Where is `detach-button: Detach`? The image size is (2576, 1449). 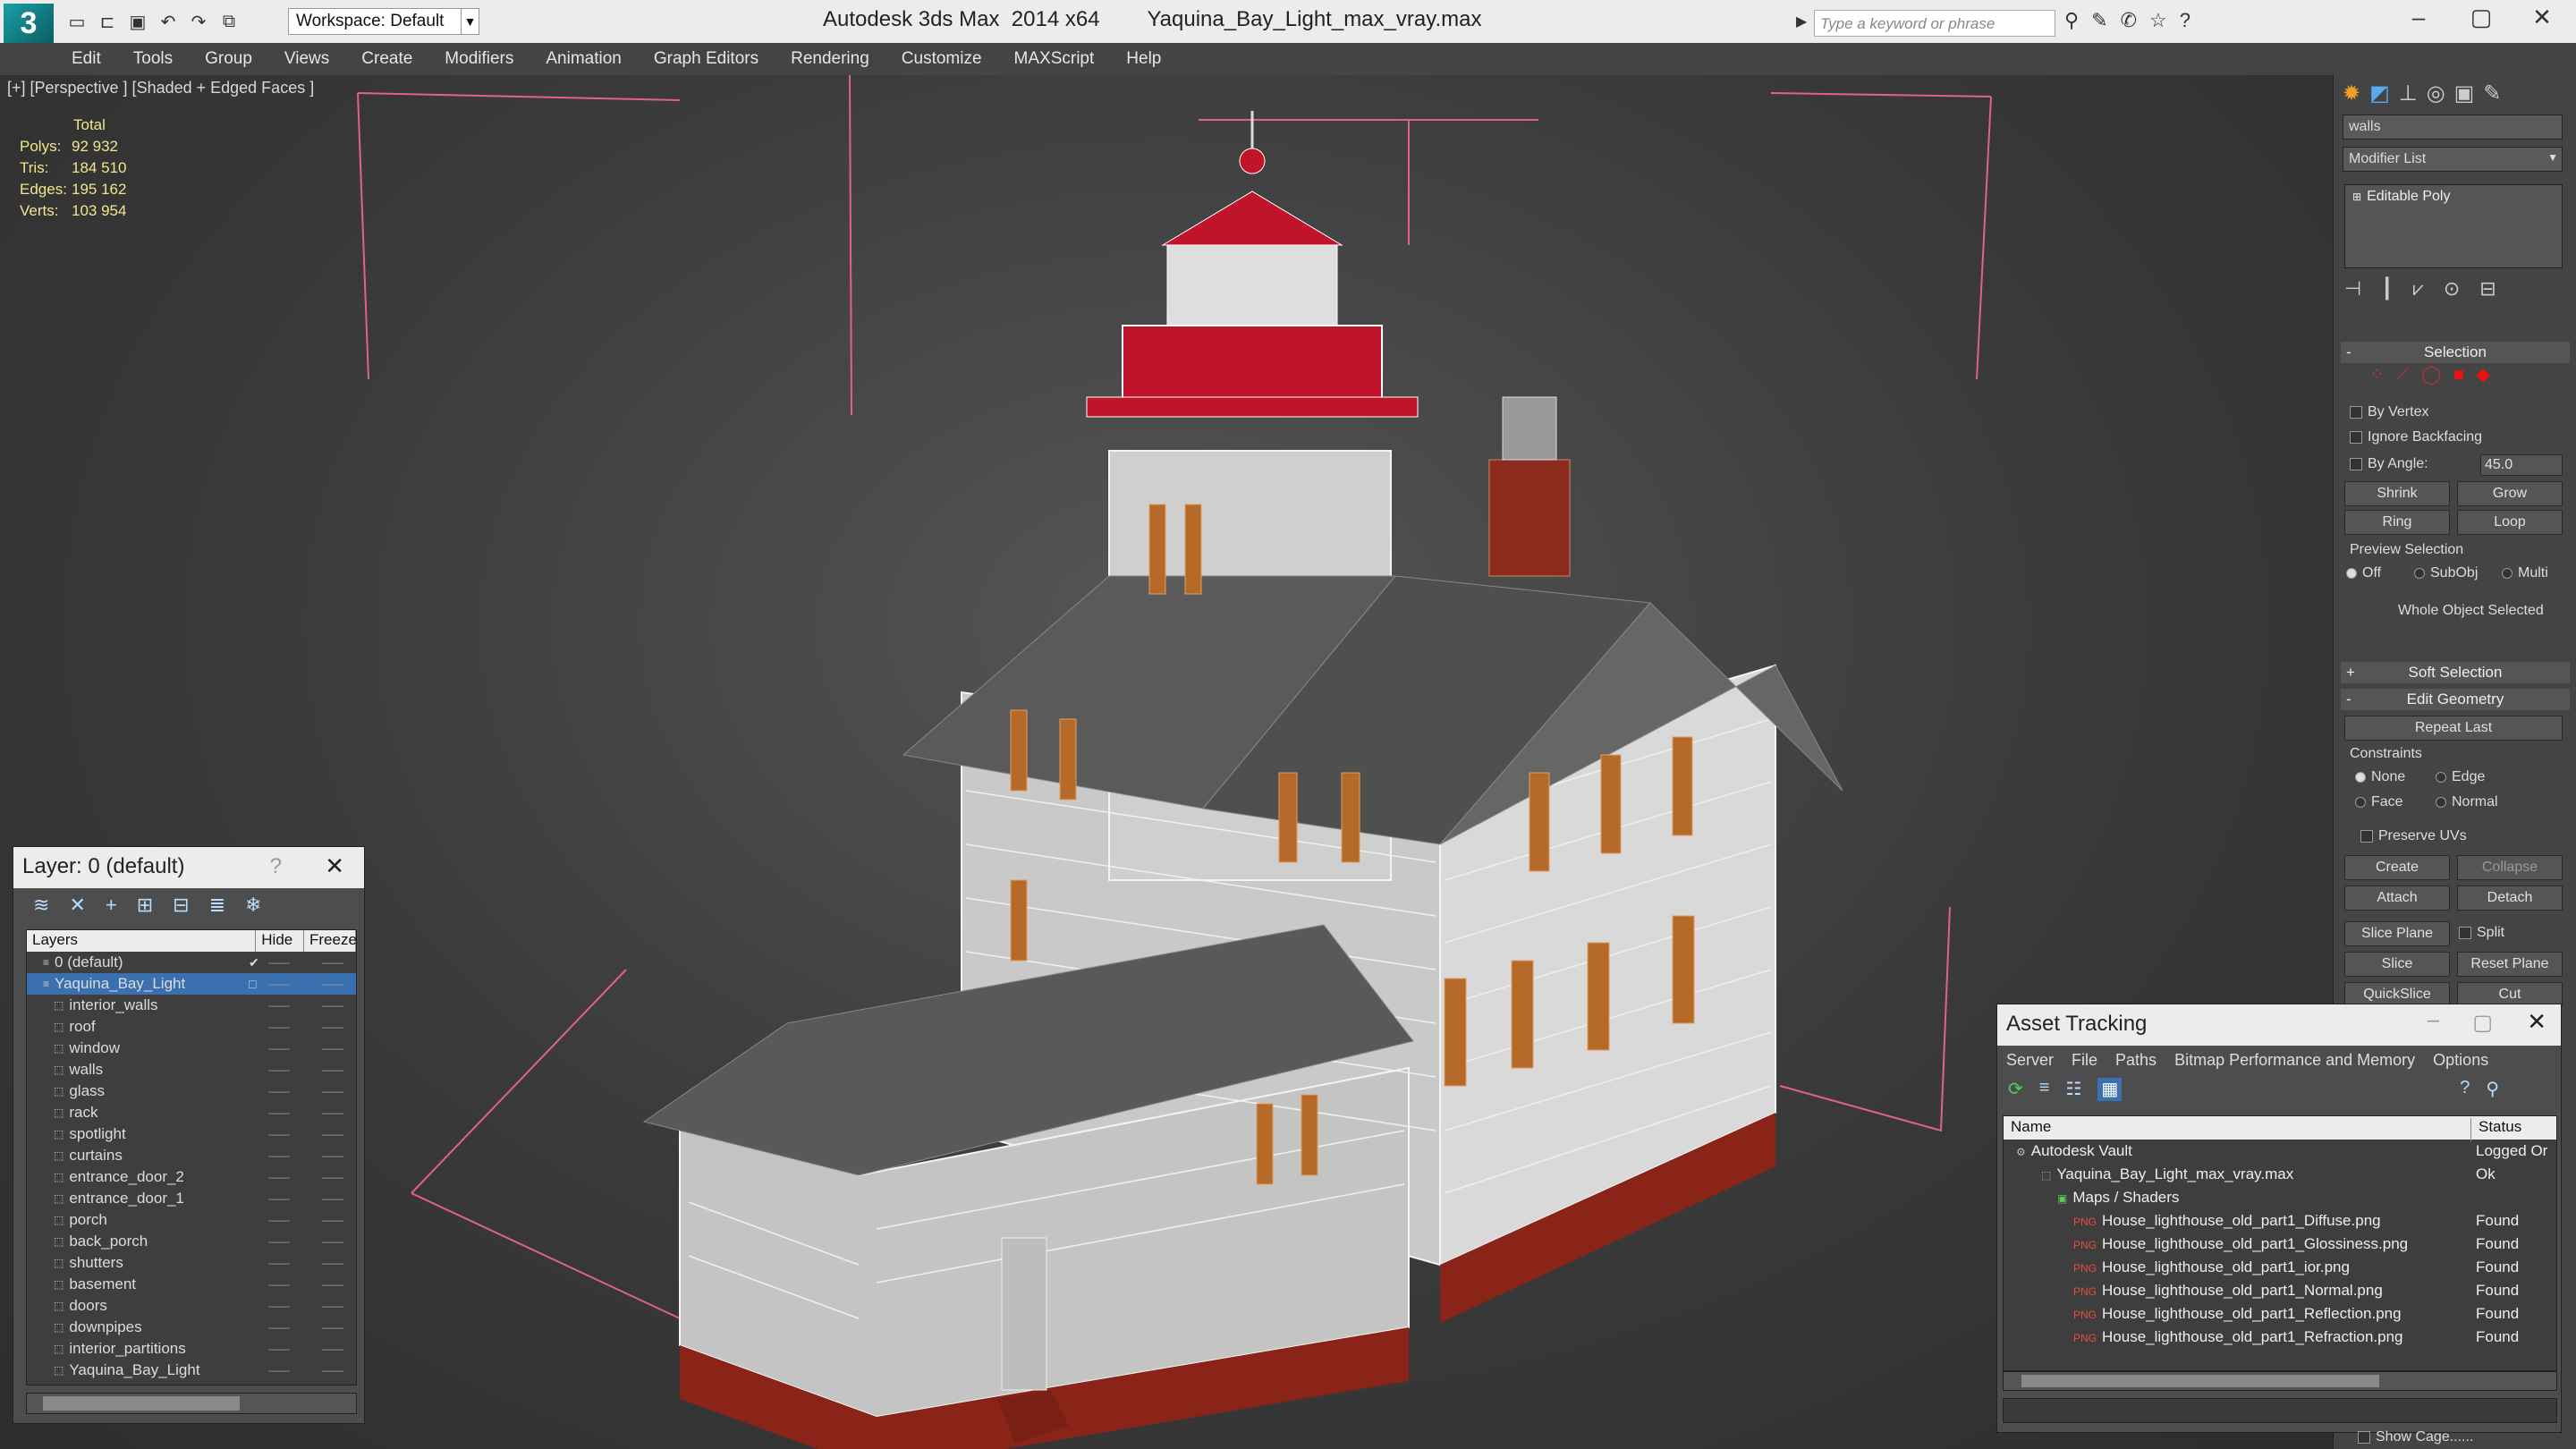
detach-button: Detach is located at coordinates (2510, 898).